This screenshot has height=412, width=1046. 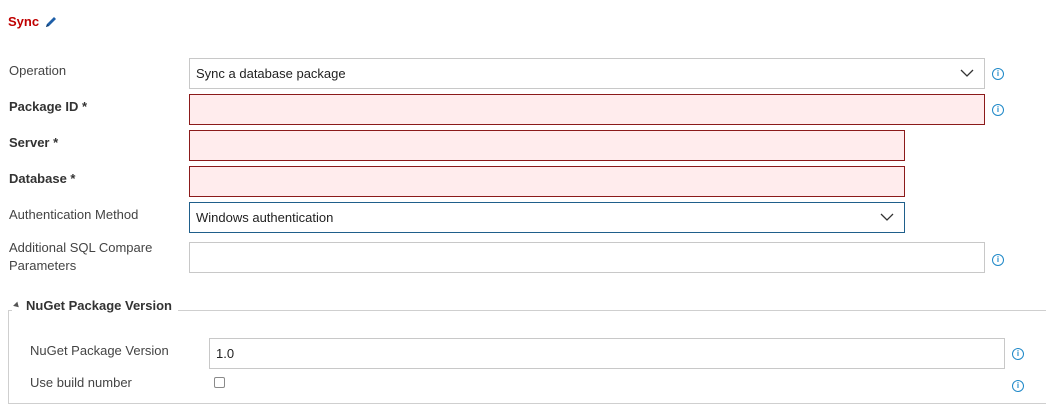 I want to click on operation-value: Sync a database package, so click(x=271, y=73).